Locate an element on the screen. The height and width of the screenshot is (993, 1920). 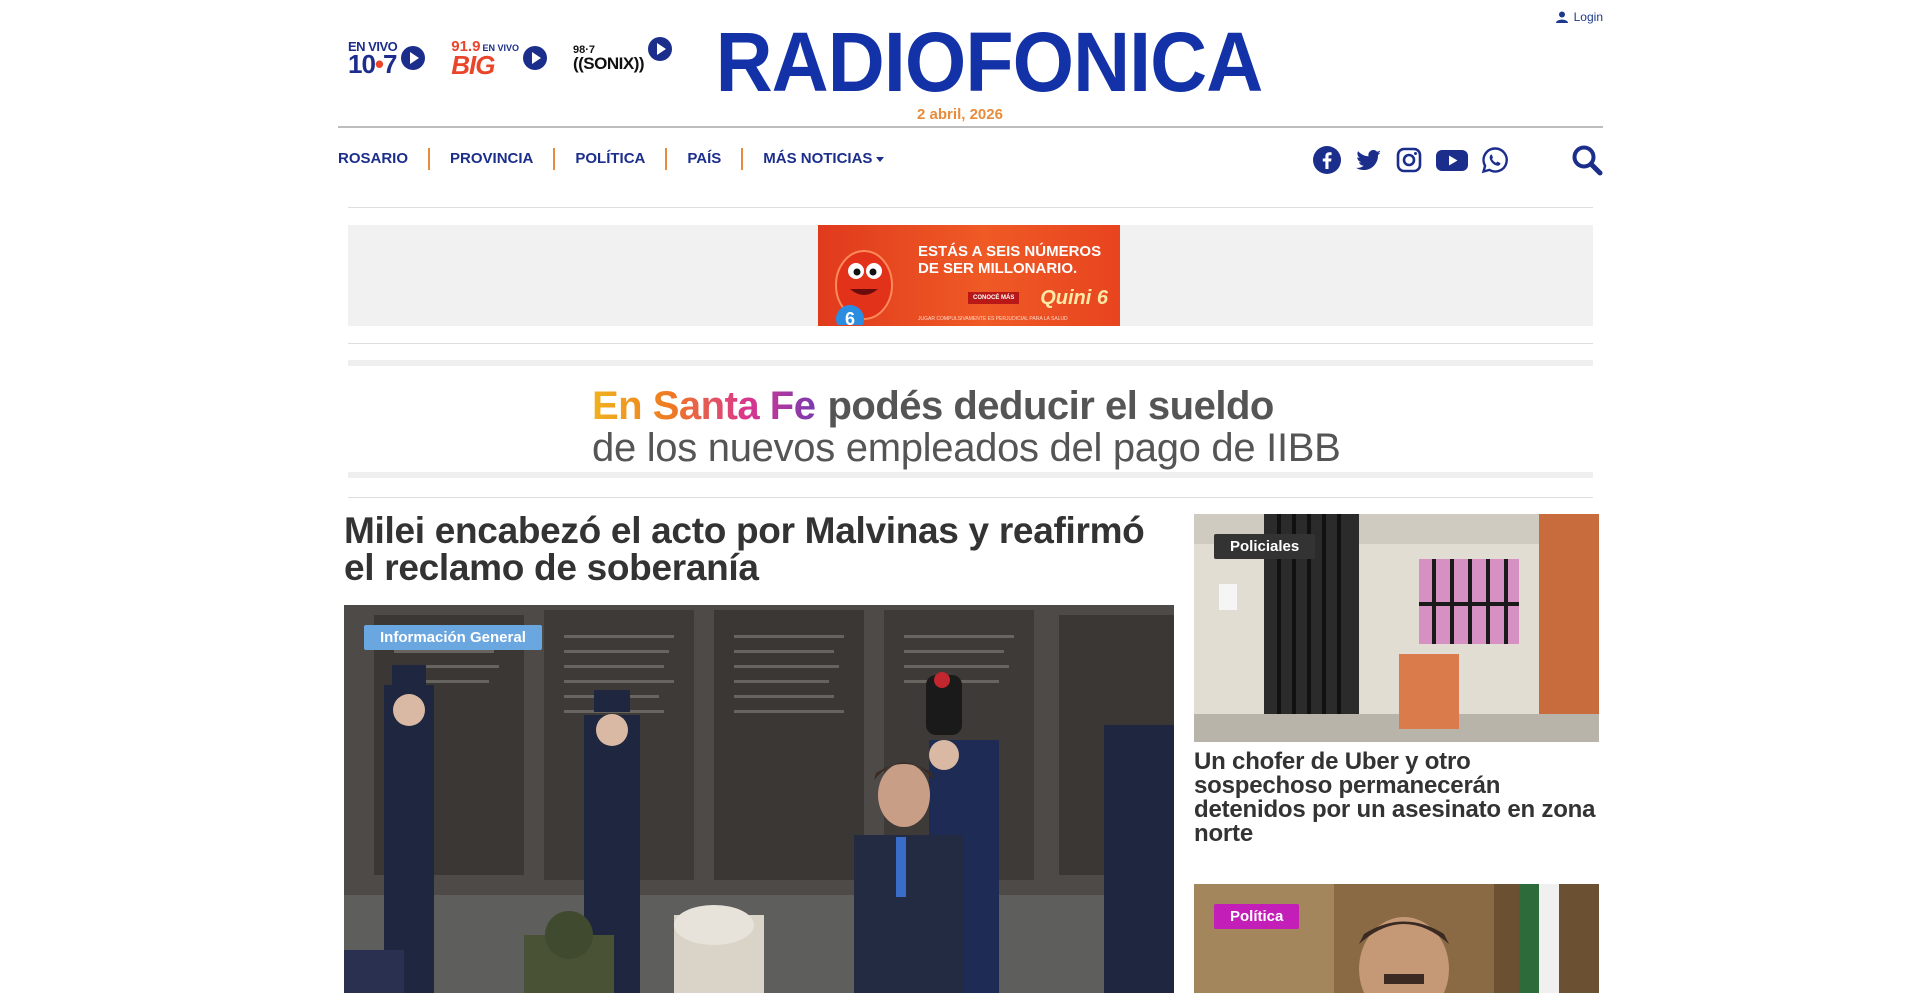
svg-text: 6 is located at coordinates (850, 317).